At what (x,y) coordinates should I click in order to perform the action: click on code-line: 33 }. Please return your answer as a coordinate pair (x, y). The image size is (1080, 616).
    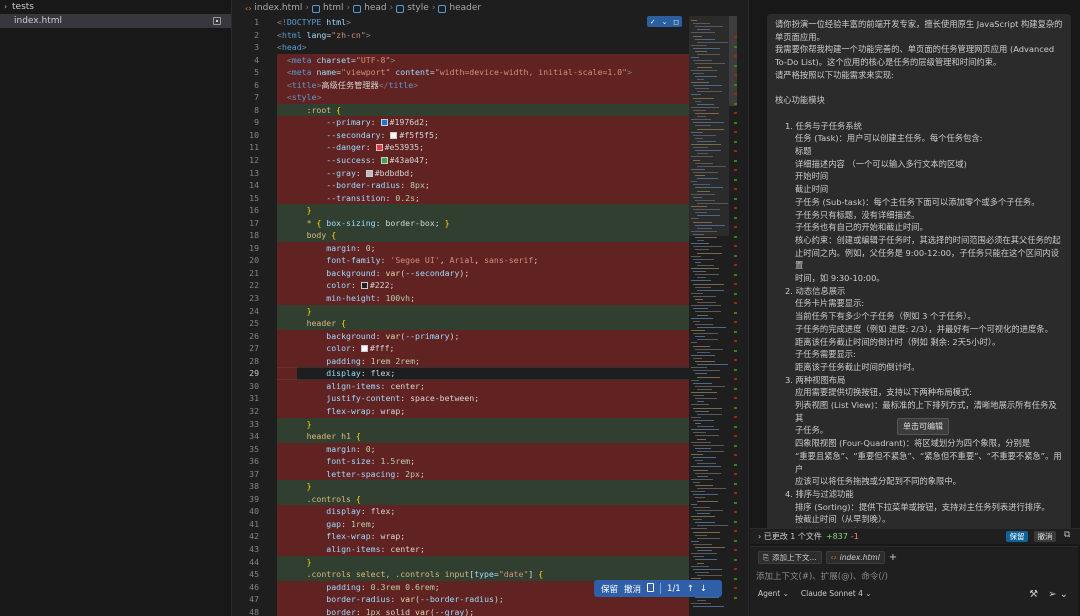
    Looking at the image, I should click on (461, 424).